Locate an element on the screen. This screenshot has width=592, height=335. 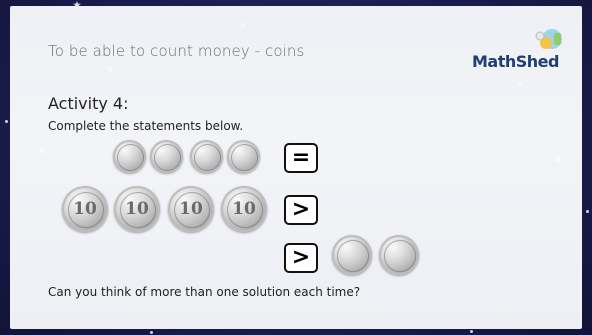
equals-symbol: = is located at coordinates (301, 158).